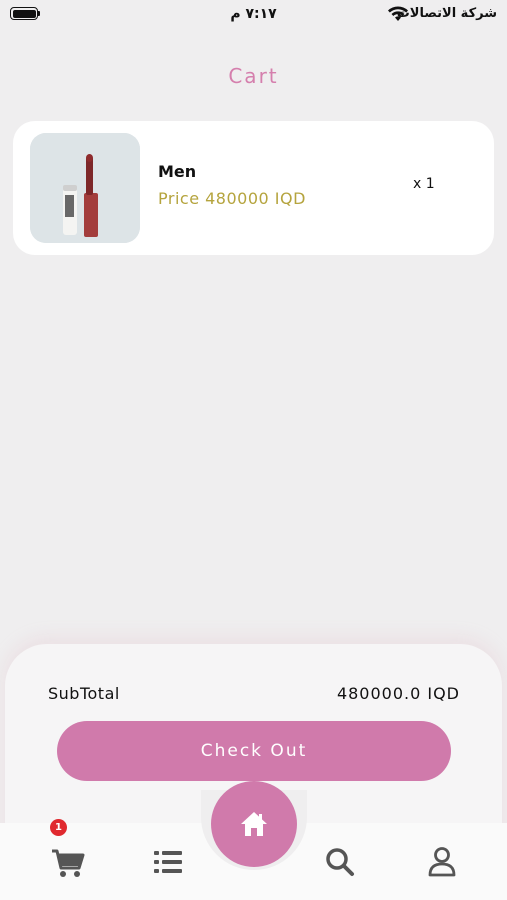 Image resolution: width=507 pixels, height=900 pixels. I want to click on page-title: Cart, so click(253, 76).